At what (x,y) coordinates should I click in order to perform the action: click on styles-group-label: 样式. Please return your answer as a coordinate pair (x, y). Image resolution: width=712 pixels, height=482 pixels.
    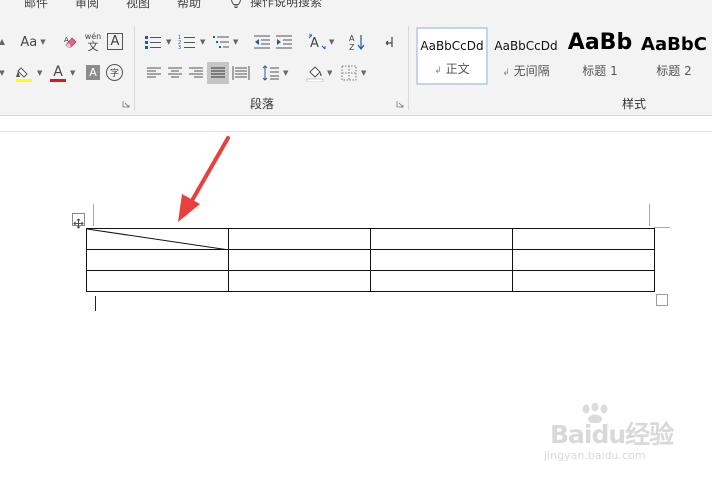
    Looking at the image, I should click on (634, 104).